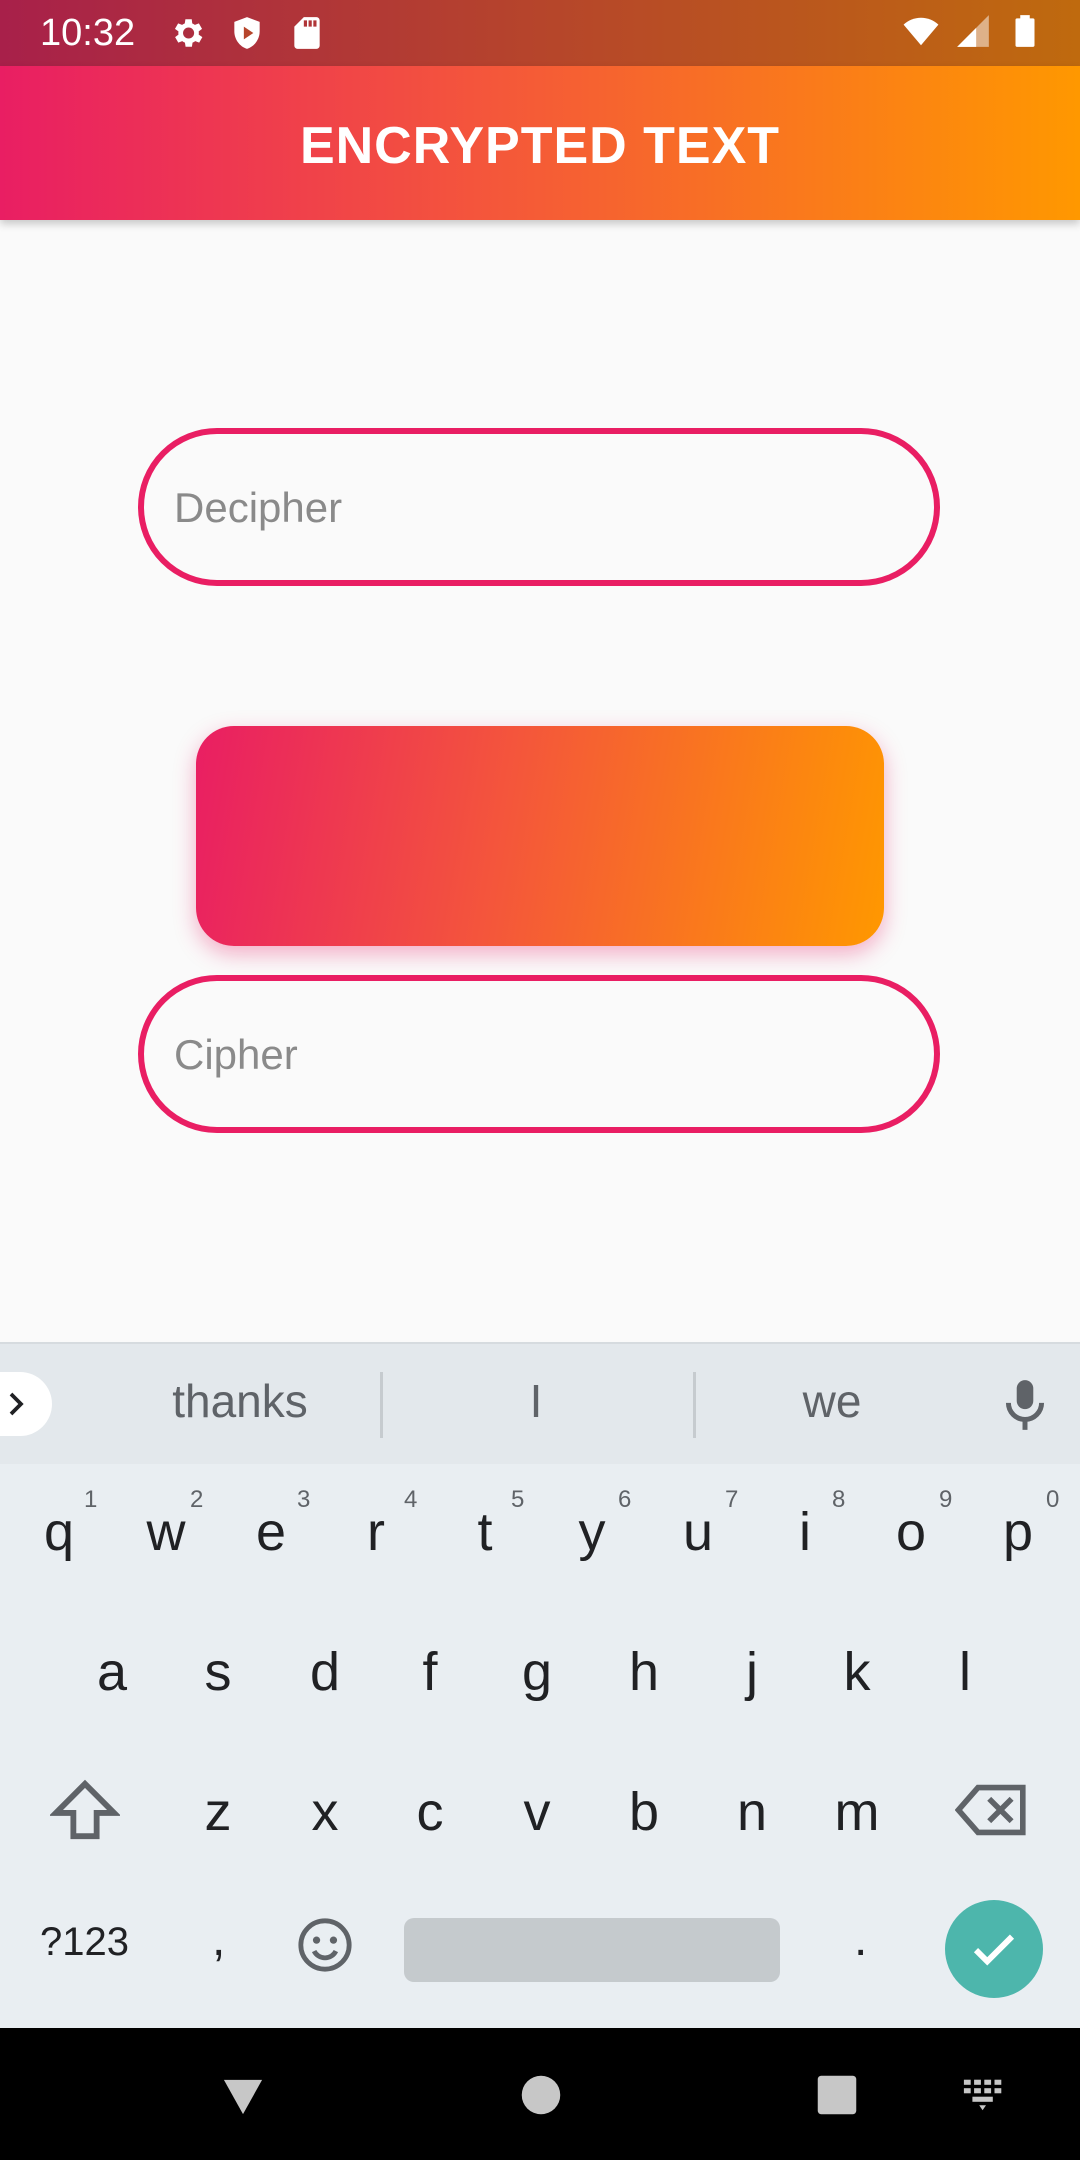 This screenshot has height=2160, width=1080. I want to click on enter-button, so click(994, 1949).